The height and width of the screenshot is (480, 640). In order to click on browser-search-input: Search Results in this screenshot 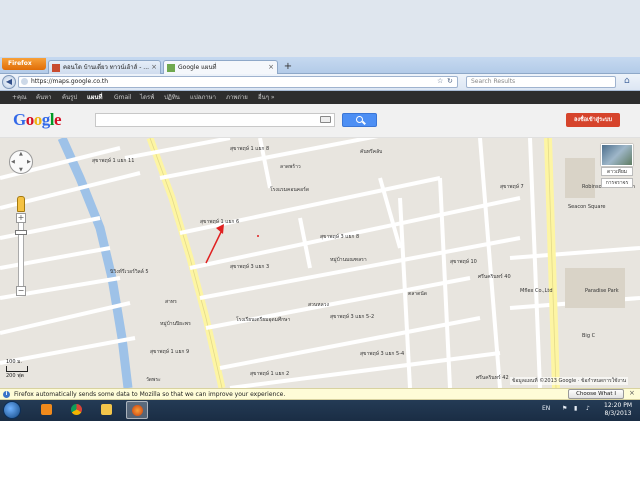, I will do `click(541, 82)`.